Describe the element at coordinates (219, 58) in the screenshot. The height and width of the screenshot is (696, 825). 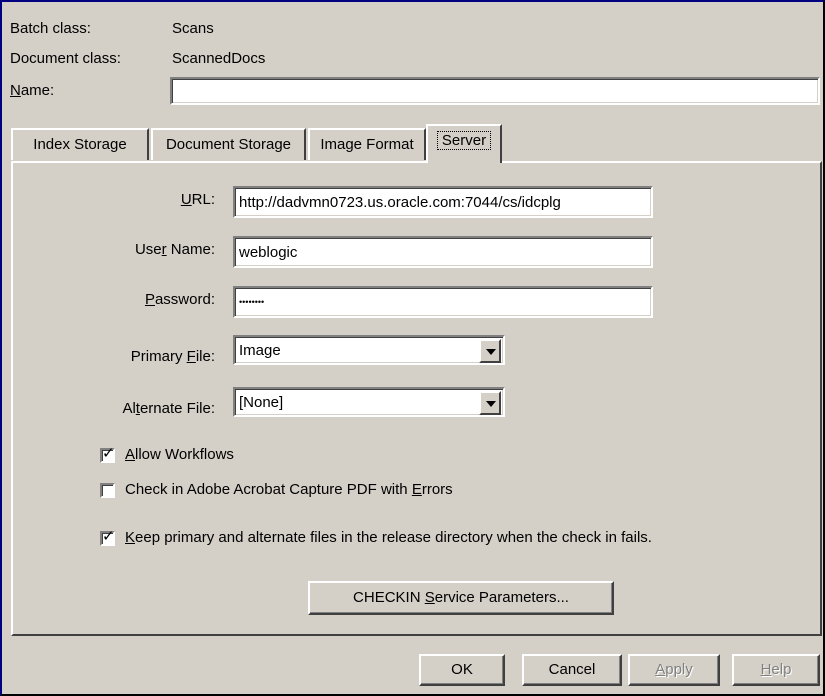
I see `document-class-value: ScannedDocs` at that location.